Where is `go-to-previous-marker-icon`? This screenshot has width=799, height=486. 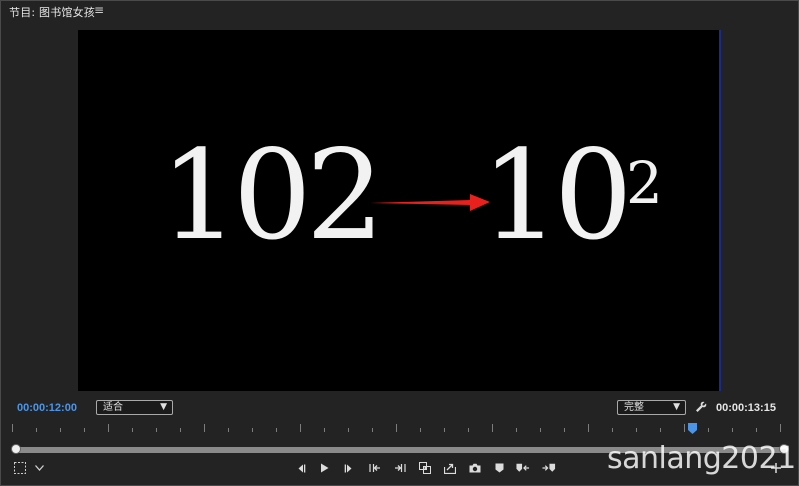 go-to-previous-marker-icon is located at coordinates (523, 467).